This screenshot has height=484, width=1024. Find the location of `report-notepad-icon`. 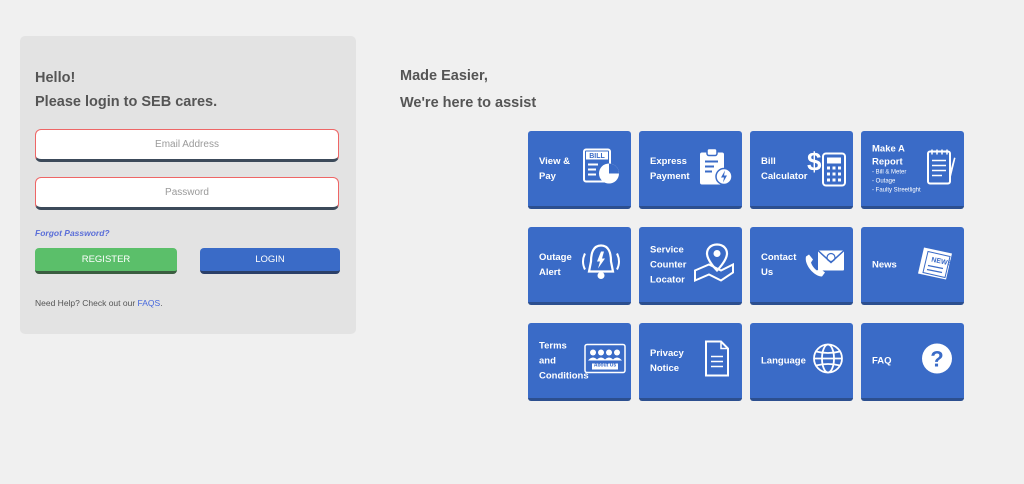

report-notepad-icon is located at coordinates (940, 168).